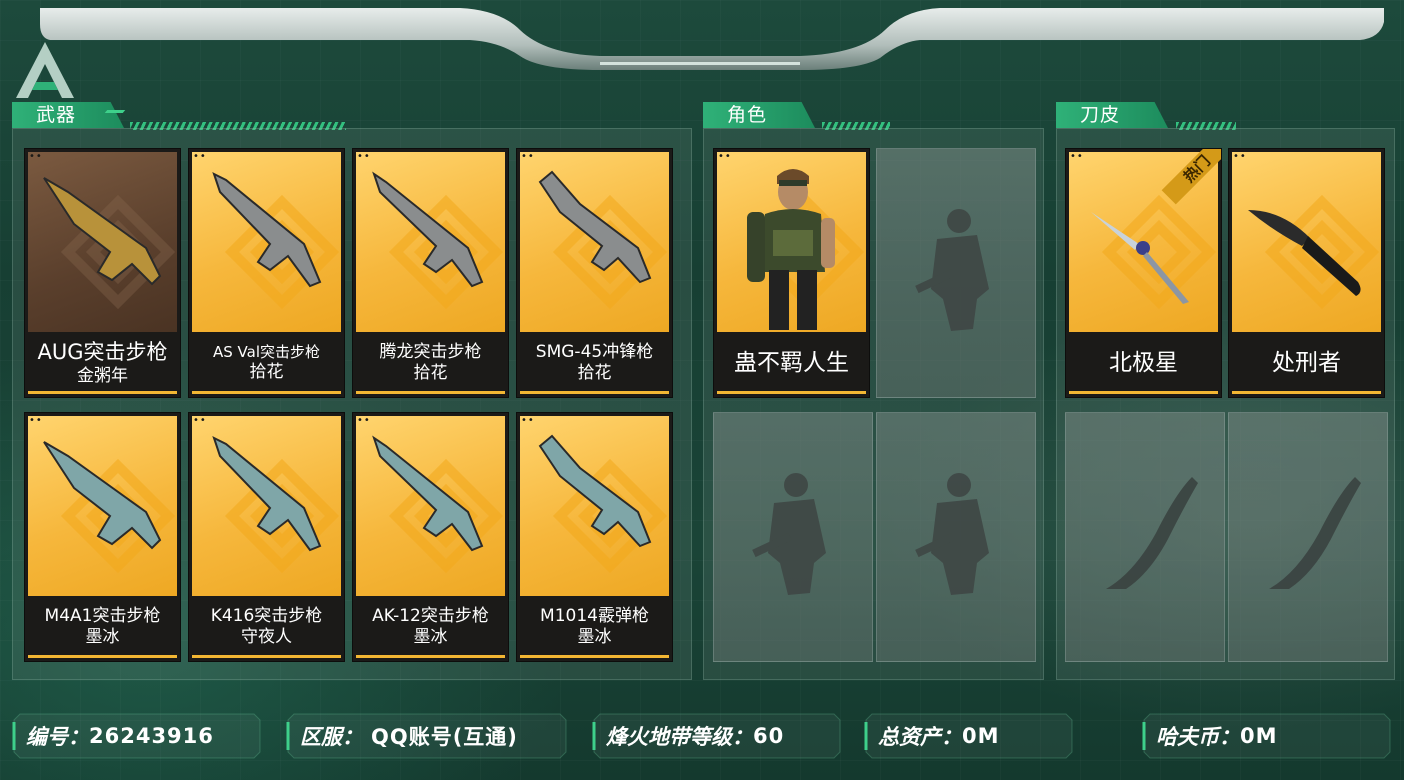 Image resolution: width=1404 pixels, height=780 pixels. Describe the element at coordinates (679, 737) in the screenshot. I see `level-label: 烽火地带等级：` at that location.